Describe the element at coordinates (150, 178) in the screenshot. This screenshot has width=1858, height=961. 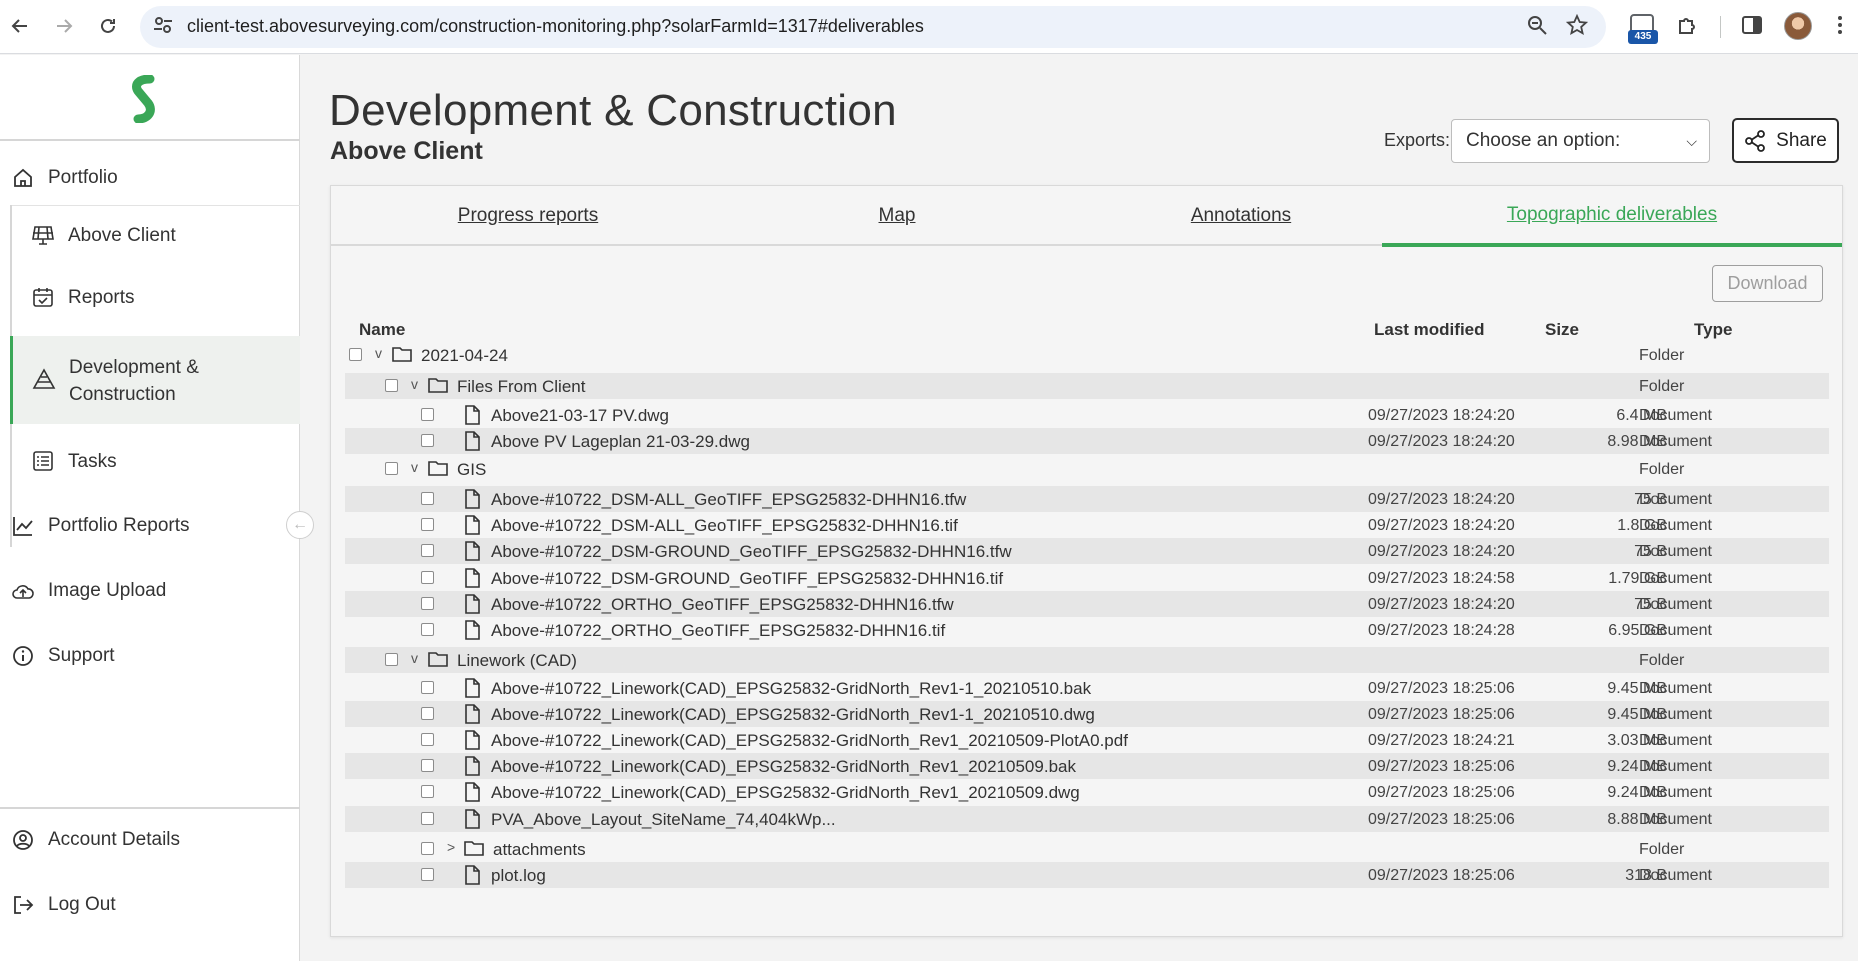
I see `sidebar-item-portfolio: Portfolio` at that location.